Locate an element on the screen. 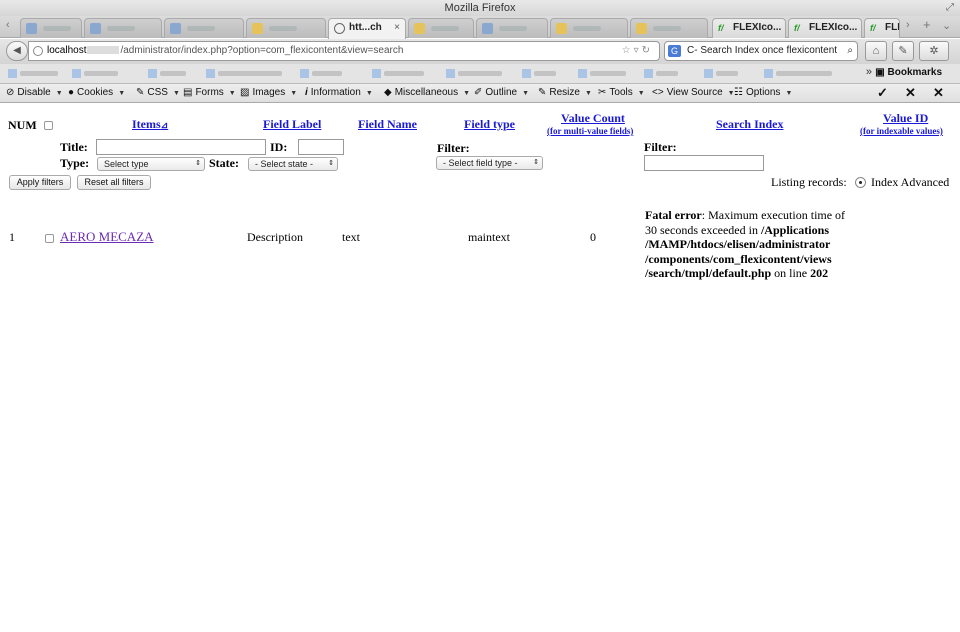  id-filter-input is located at coordinates (321, 147).